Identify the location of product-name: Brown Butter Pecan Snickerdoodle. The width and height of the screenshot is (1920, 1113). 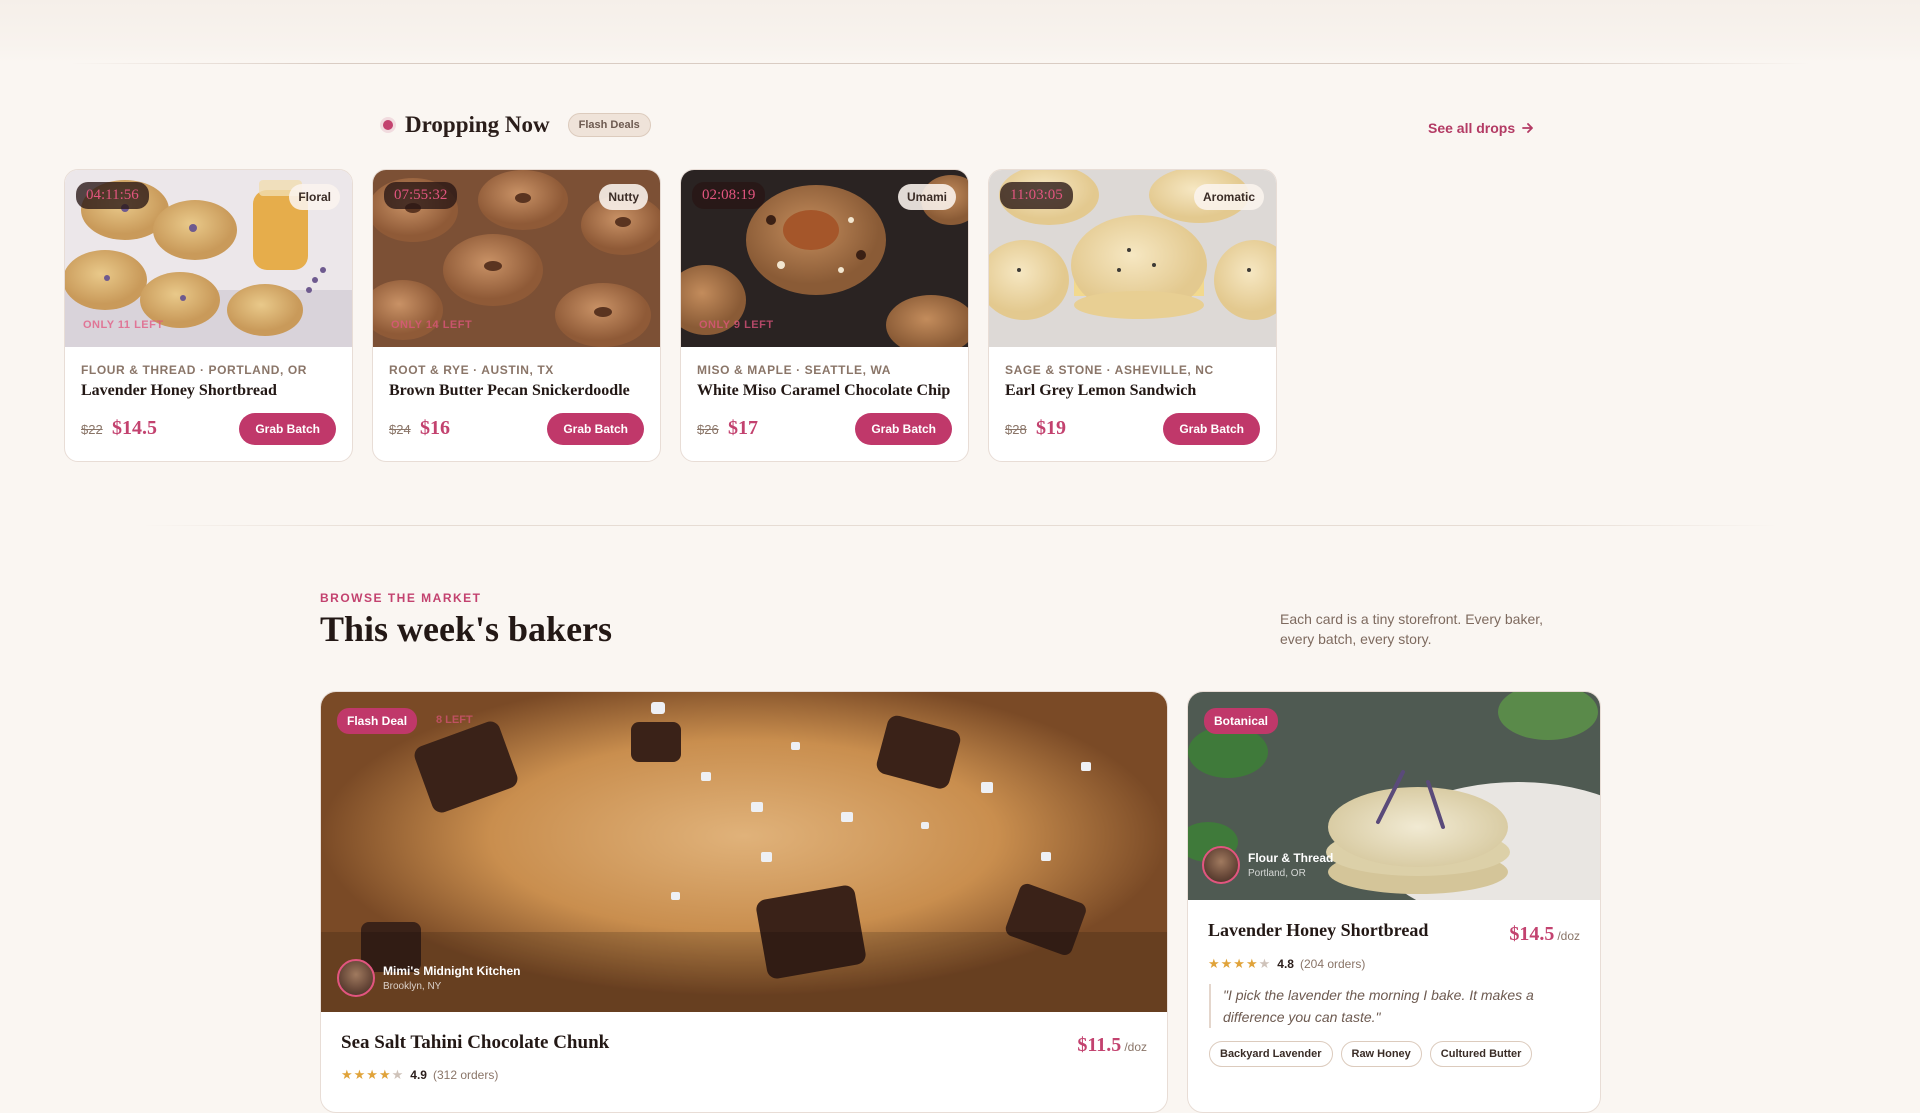
(509, 390).